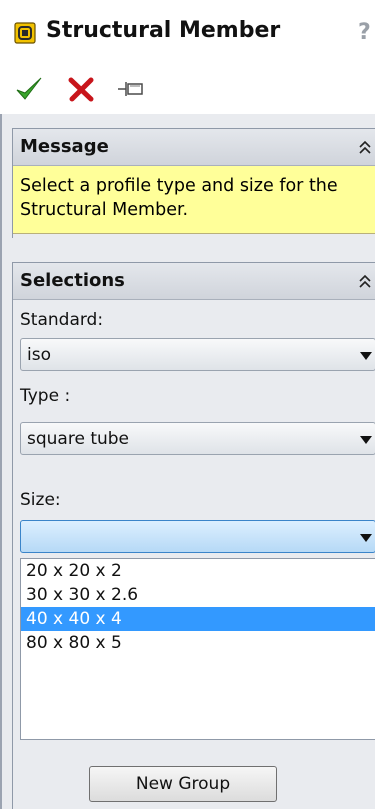 Image resolution: width=375 pixels, height=809 pixels. I want to click on pushpin-icon, so click(131, 89).